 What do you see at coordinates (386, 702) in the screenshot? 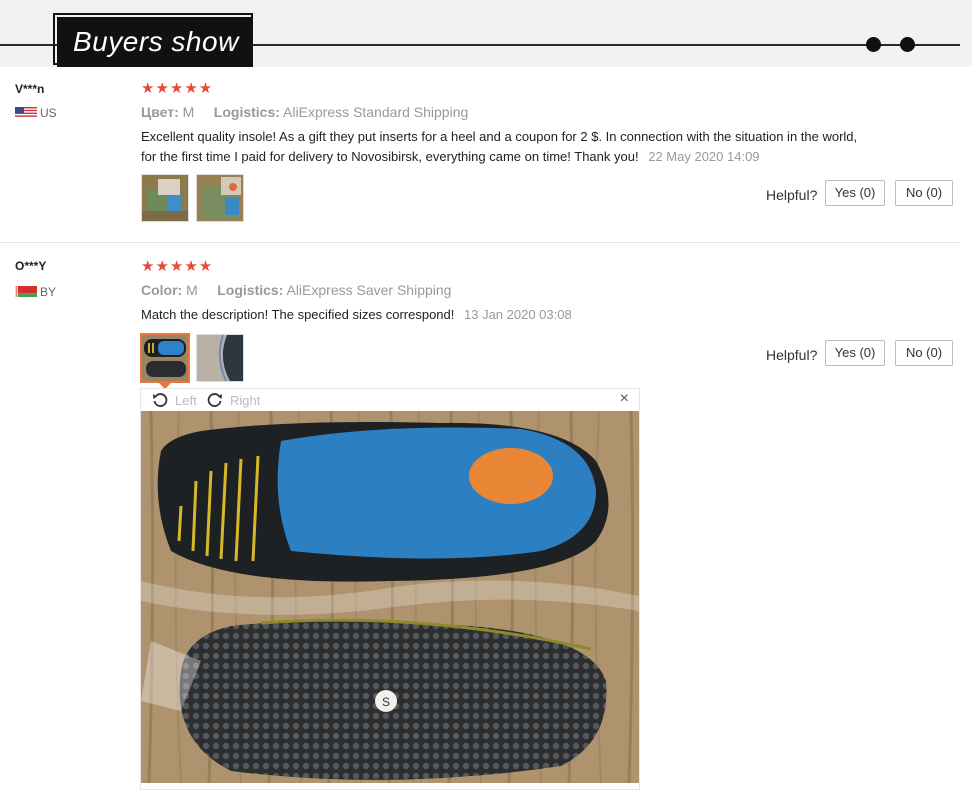
I see `size-mark-label: S` at bounding box center [386, 702].